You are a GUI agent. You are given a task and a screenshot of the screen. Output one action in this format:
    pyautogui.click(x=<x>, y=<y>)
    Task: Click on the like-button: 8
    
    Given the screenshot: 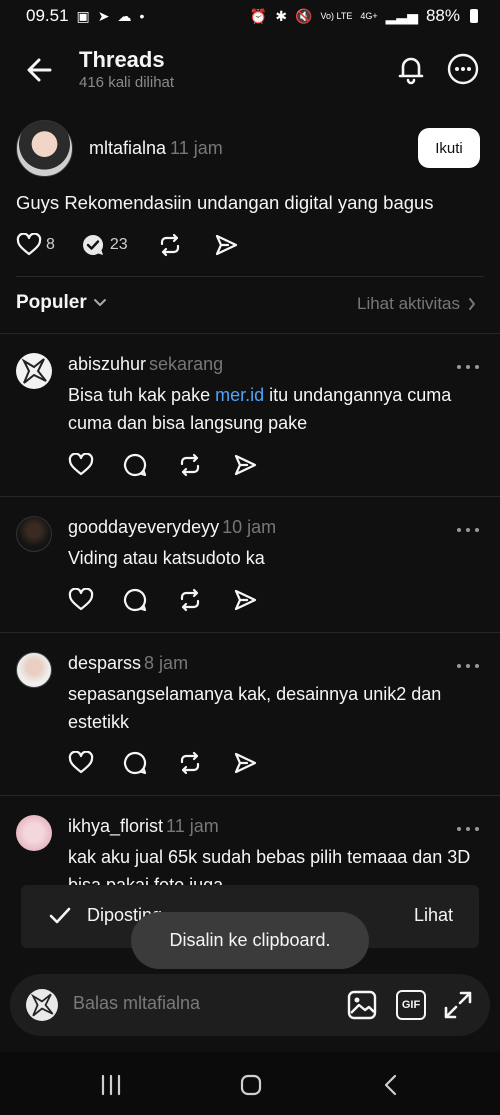 What is the action you would take?
    pyautogui.click(x=35, y=245)
    